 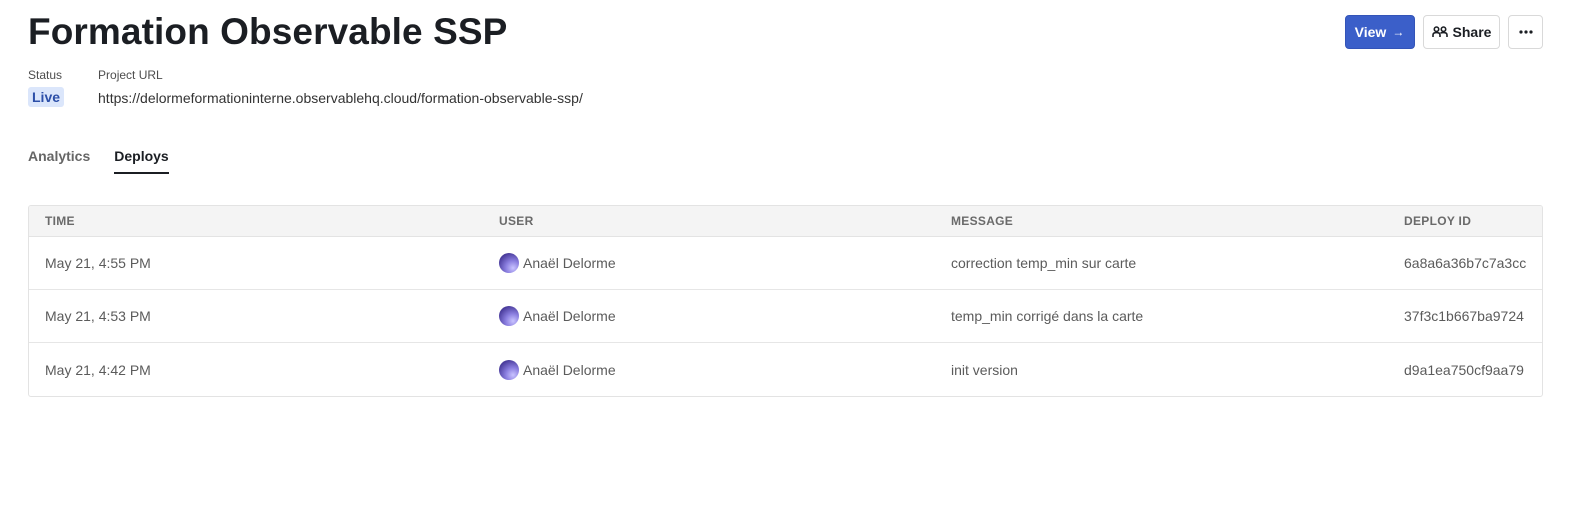 What do you see at coordinates (141, 161) in the screenshot?
I see `tab-deploys: Deploys` at bounding box center [141, 161].